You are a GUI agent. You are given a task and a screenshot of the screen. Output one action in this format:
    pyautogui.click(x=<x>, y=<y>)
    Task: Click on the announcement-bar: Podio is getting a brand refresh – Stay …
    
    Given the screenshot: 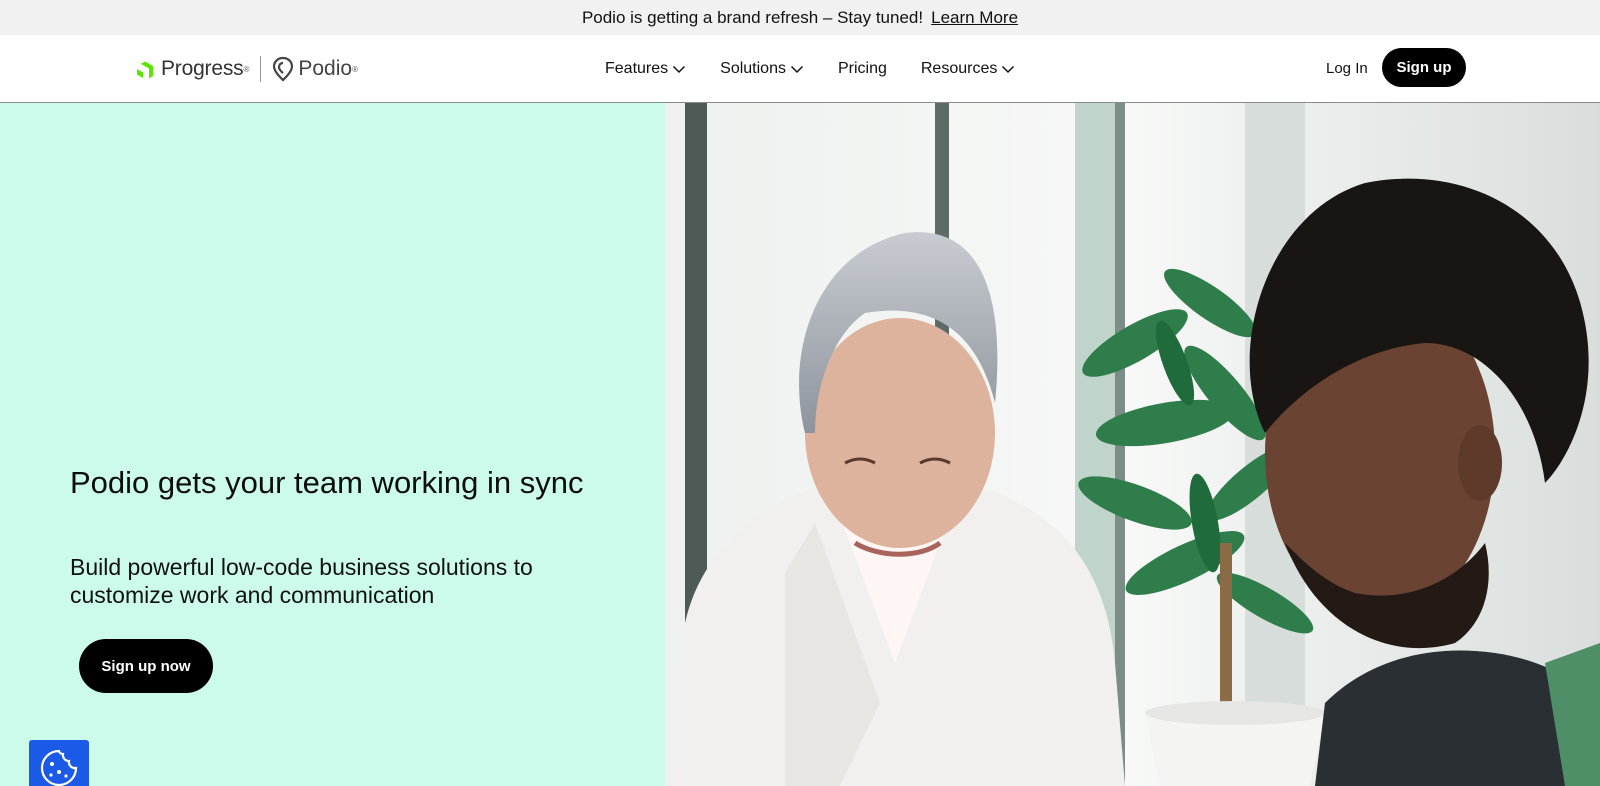 What is the action you would take?
    pyautogui.click(x=800, y=17)
    